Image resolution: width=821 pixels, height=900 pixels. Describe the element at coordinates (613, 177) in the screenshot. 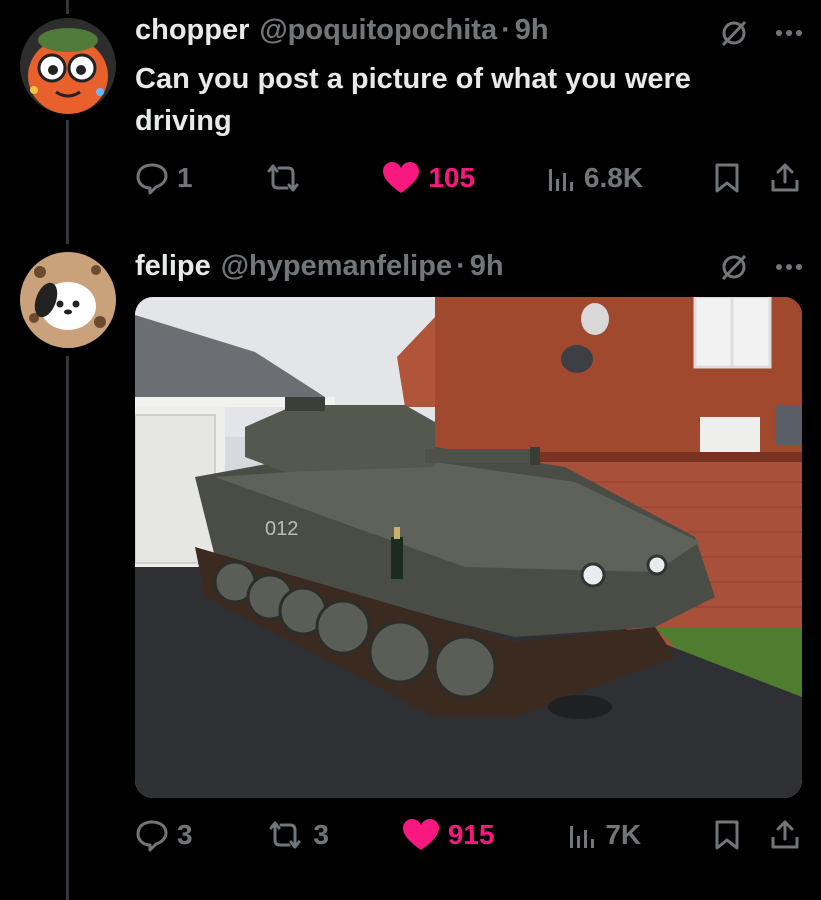

I see `views-count: 6.8K` at that location.